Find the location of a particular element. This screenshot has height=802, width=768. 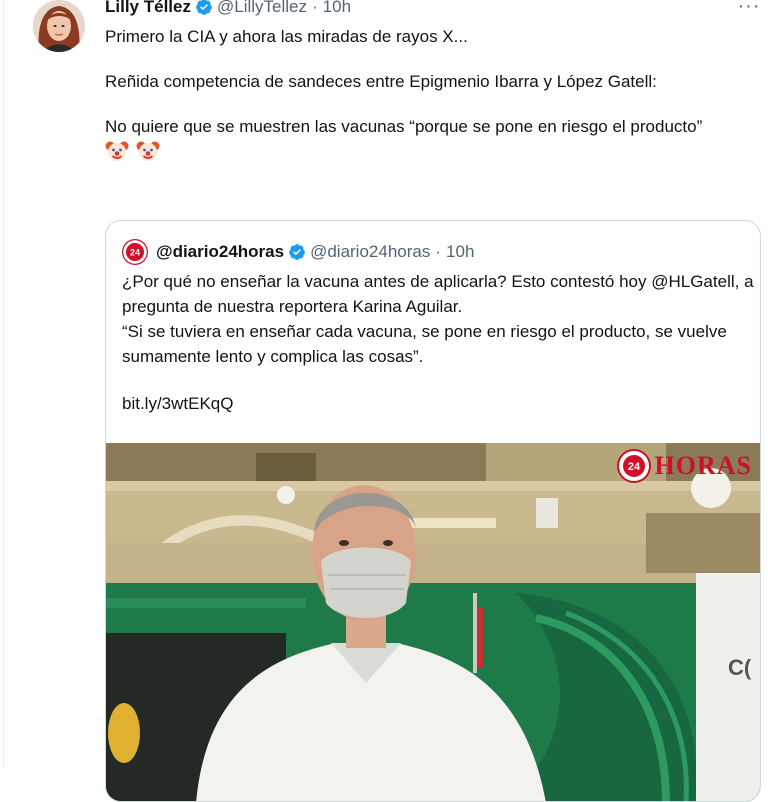

diario24horas-watermark: 24 HORAS is located at coordinates (684, 466).